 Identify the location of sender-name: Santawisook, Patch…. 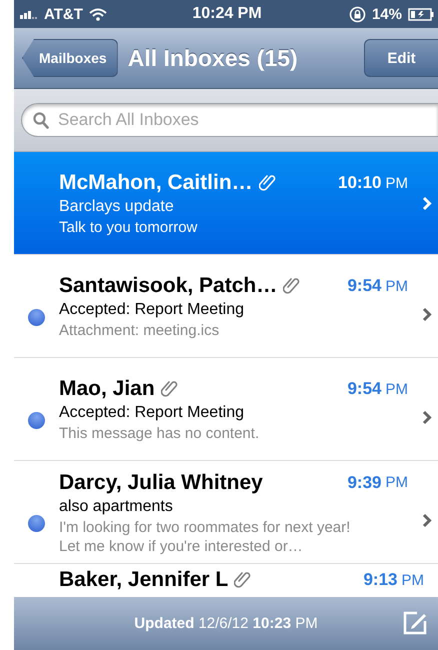
(168, 286).